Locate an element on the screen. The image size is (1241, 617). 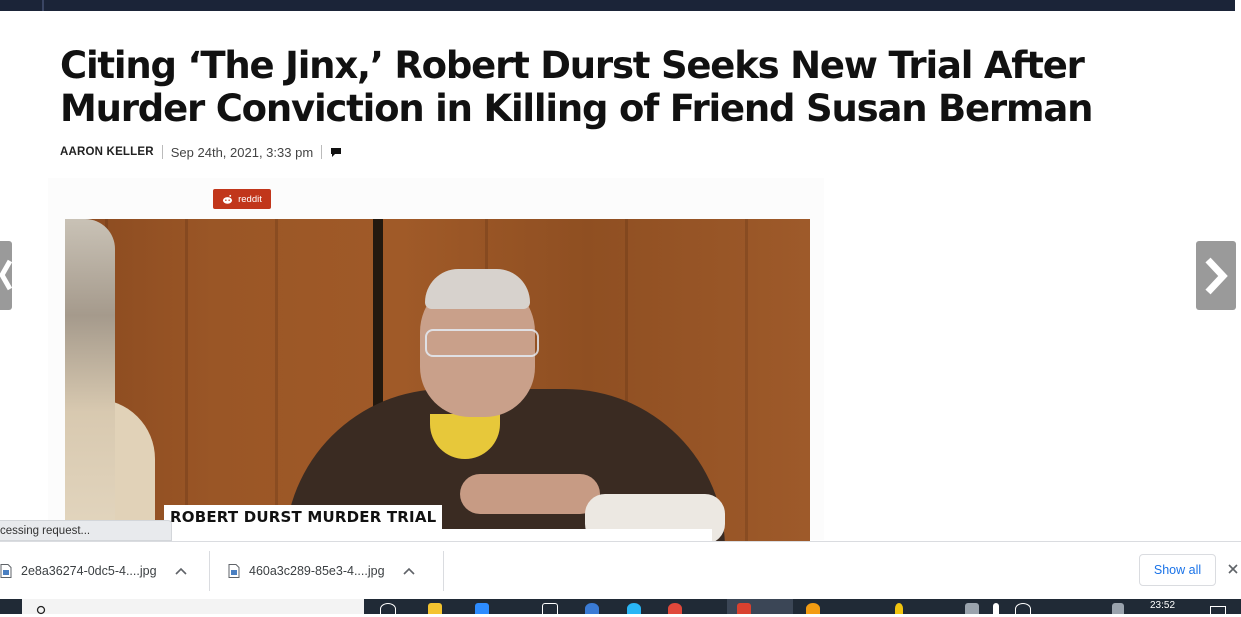
carousel-next-button is located at coordinates (1216, 275).